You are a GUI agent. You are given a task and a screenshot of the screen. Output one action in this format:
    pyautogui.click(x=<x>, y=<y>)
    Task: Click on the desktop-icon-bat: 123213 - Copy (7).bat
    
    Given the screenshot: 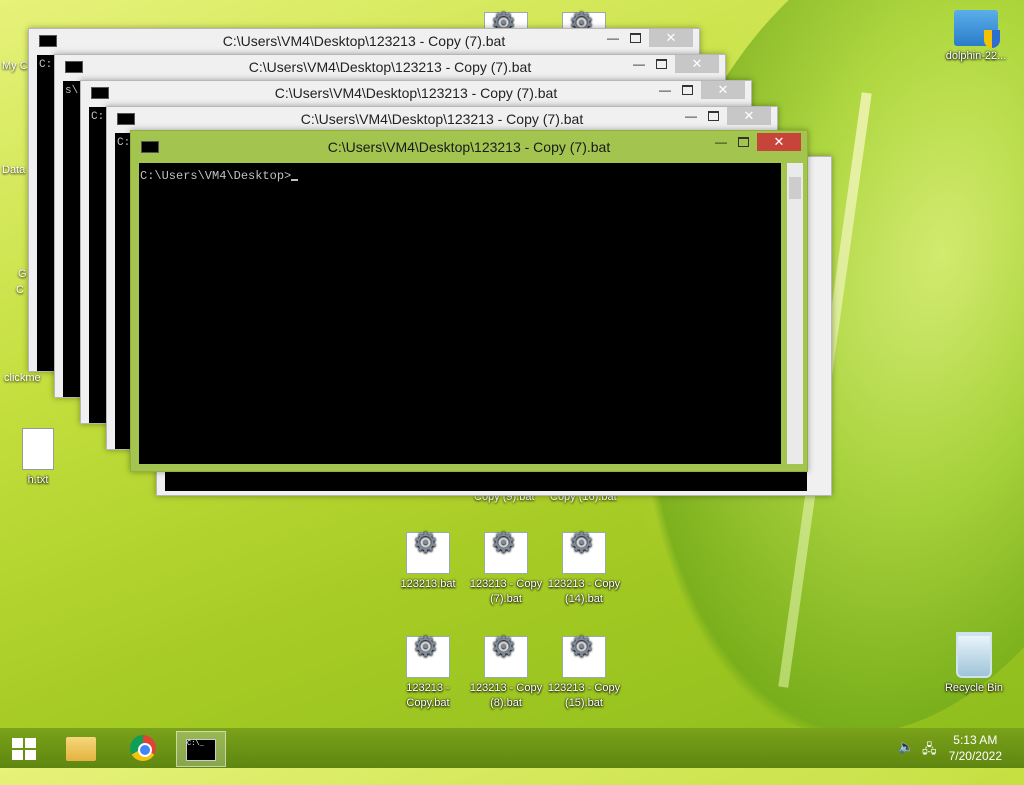 What is the action you would take?
    pyautogui.click(x=506, y=569)
    